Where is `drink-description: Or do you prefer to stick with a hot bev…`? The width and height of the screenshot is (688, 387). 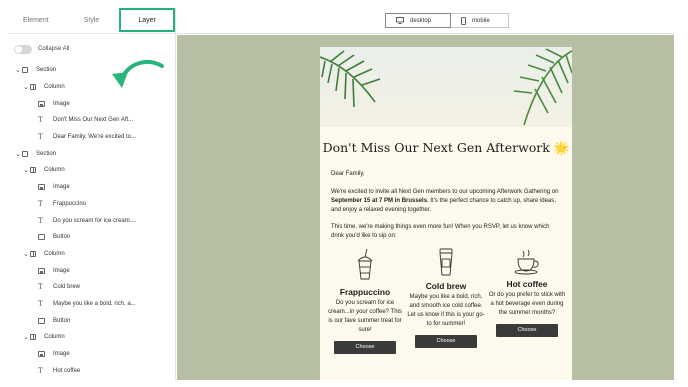 drink-description: Or do you prefer to stick with a hot bev… is located at coordinates (527, 304).